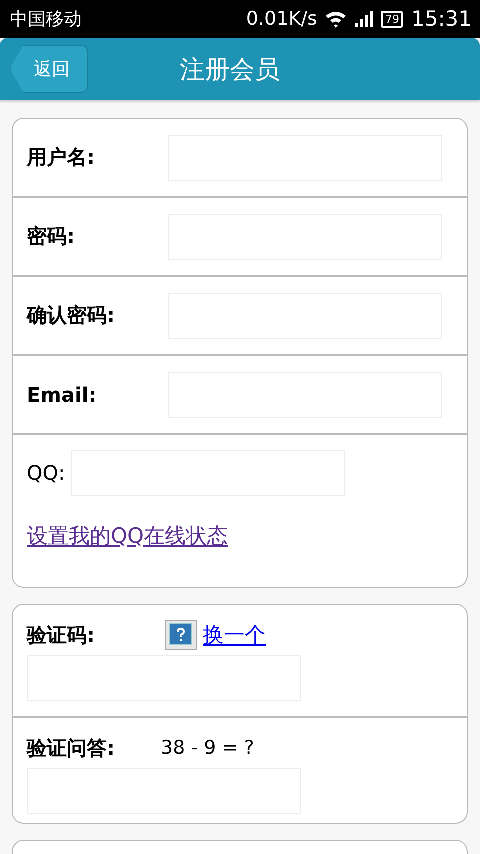 This screenshot has height=854, width=480. I want to click on field-label: 密码:, so click(51, 236).